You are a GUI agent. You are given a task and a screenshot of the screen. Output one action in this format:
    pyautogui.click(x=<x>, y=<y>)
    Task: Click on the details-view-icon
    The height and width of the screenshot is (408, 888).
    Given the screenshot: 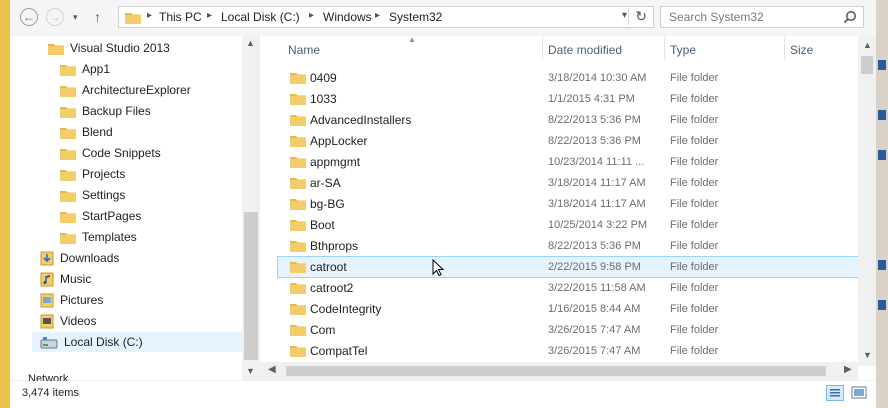 What is the action you would take?
    pyautogui.click(x=835, y=393)
    